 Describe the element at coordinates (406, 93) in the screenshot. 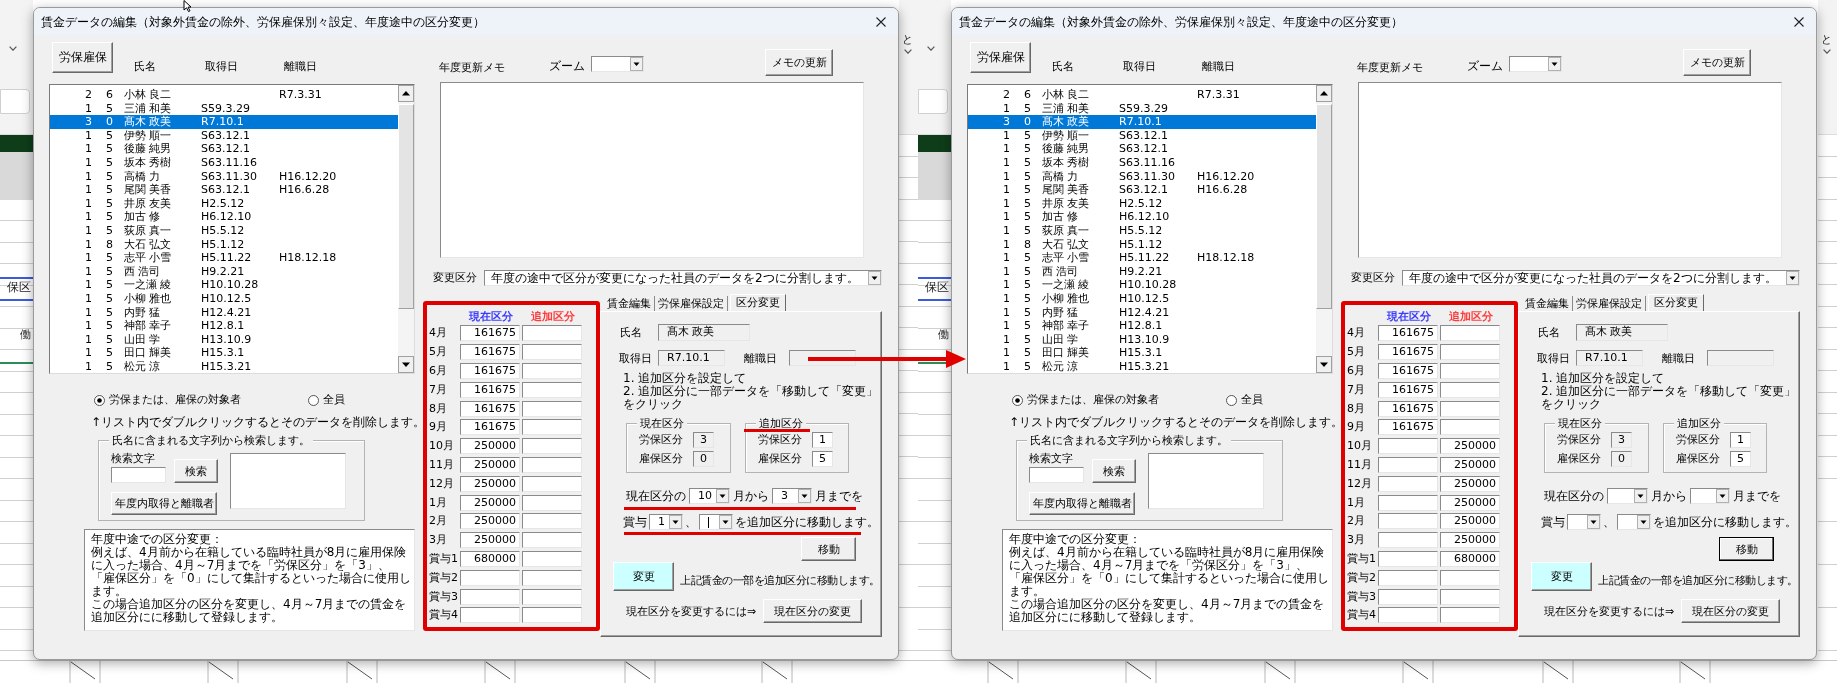

I see `scroll-up-icon` at that location.